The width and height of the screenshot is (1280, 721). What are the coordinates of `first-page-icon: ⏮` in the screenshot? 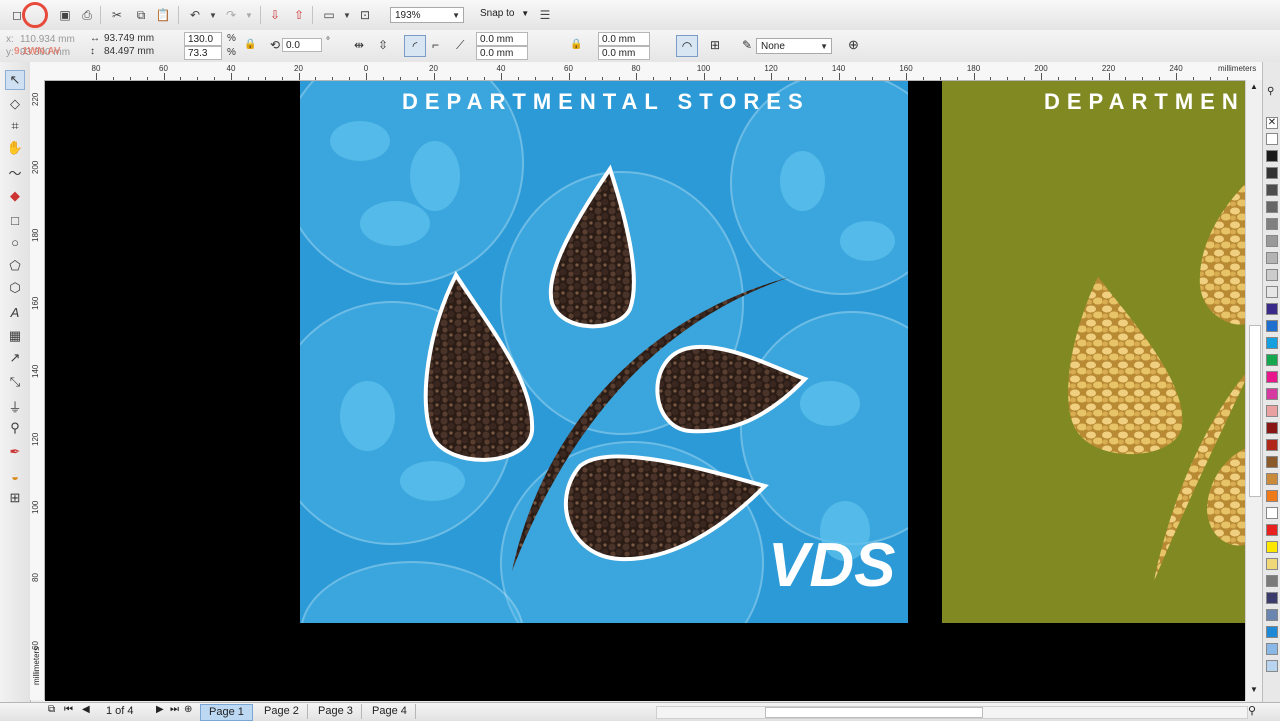 It's located at (68, 709).